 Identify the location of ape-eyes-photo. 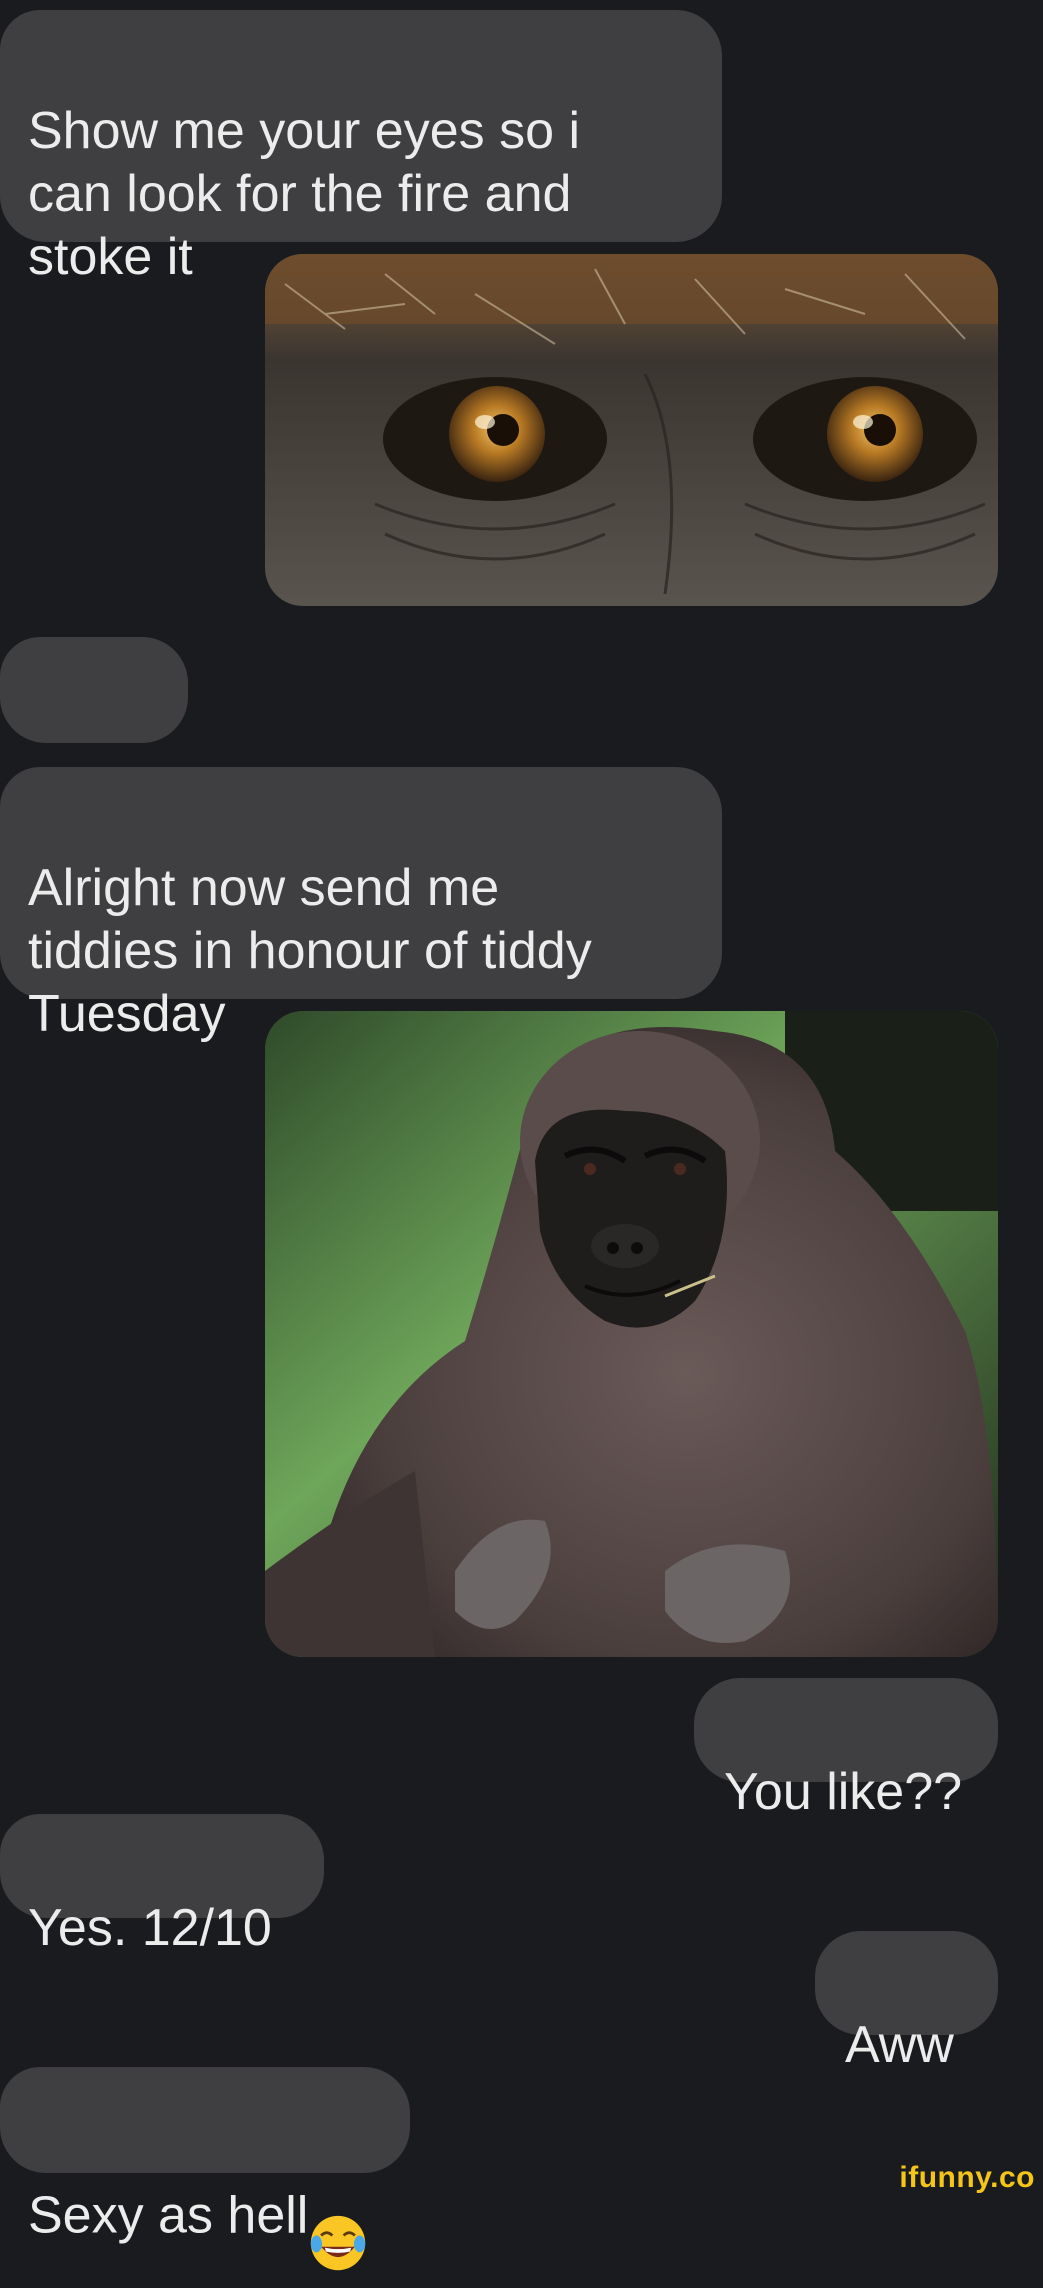
(631, 430).